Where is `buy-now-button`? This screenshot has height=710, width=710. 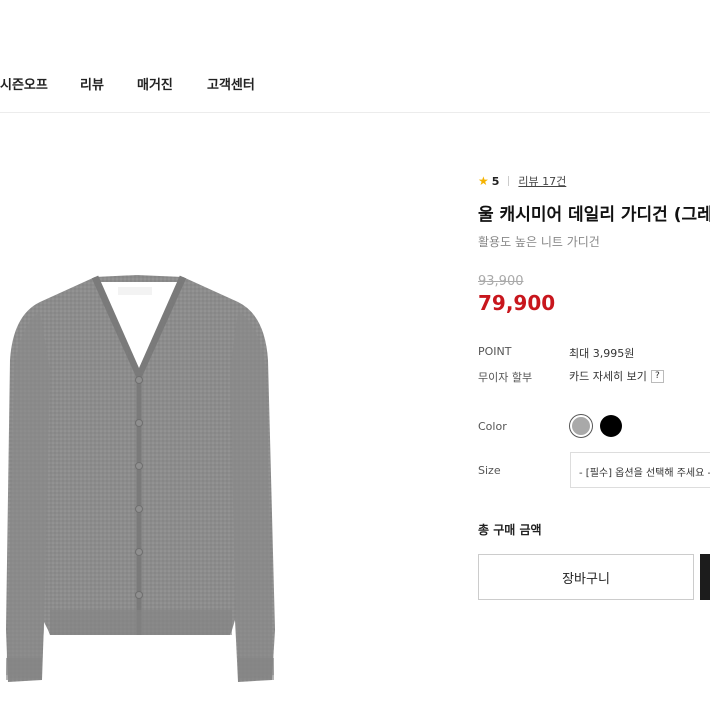
buy-now-button is located at coordinates (705, 577).